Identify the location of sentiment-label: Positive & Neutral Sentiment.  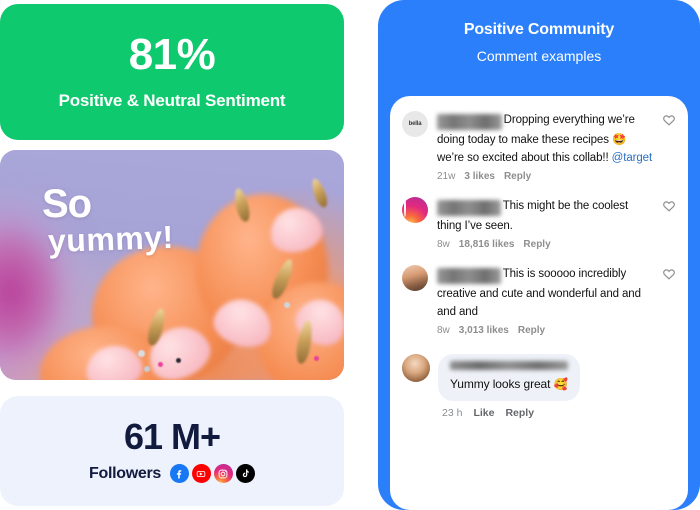
(172, 100).